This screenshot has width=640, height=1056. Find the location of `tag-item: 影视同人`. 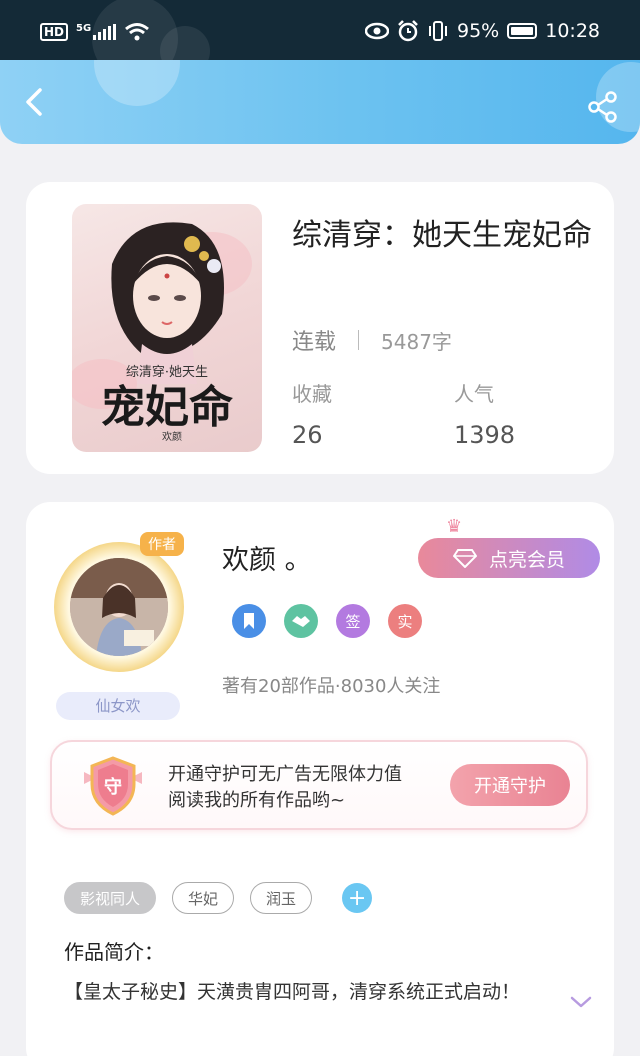

tag-item: 影视同人 is located at coordinates (110, 898).